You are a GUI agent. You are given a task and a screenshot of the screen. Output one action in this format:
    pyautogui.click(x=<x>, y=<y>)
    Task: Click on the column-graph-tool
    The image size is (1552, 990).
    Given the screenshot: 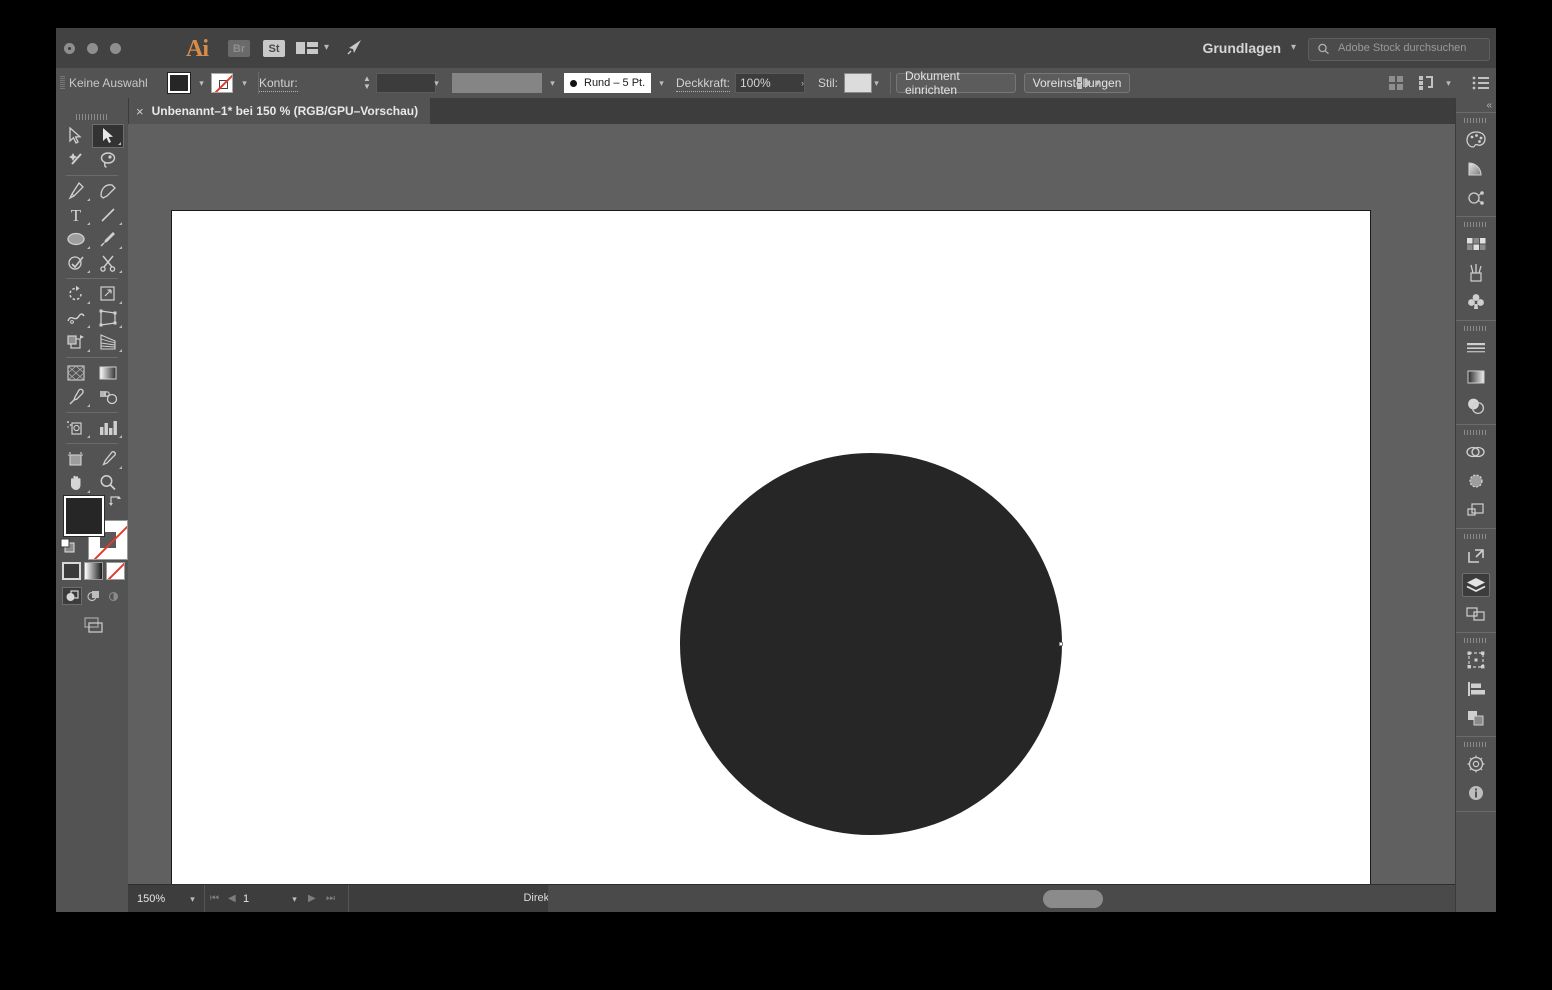 What is the action you would take?
    pyautogui.click(x=108, y=428)
    